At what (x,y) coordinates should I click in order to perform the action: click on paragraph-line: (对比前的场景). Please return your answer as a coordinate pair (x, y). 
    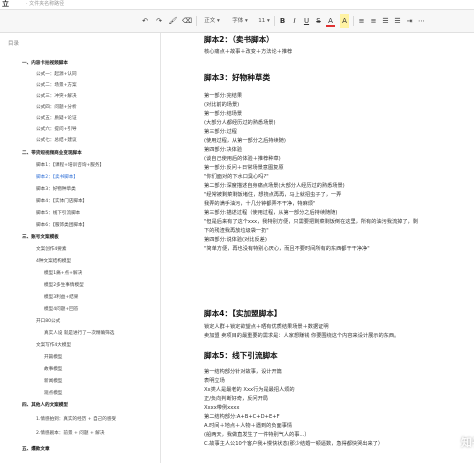
    Looking at the image, I should click on (222, 105).